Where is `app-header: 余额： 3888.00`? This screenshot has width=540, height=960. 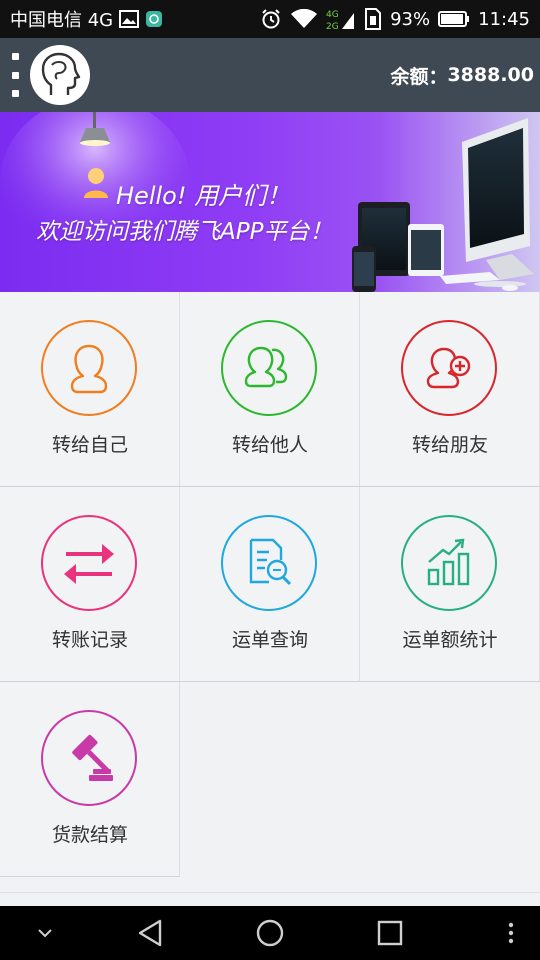 app-header: 余额： 3888.00 is located at coordinates (270, 75).